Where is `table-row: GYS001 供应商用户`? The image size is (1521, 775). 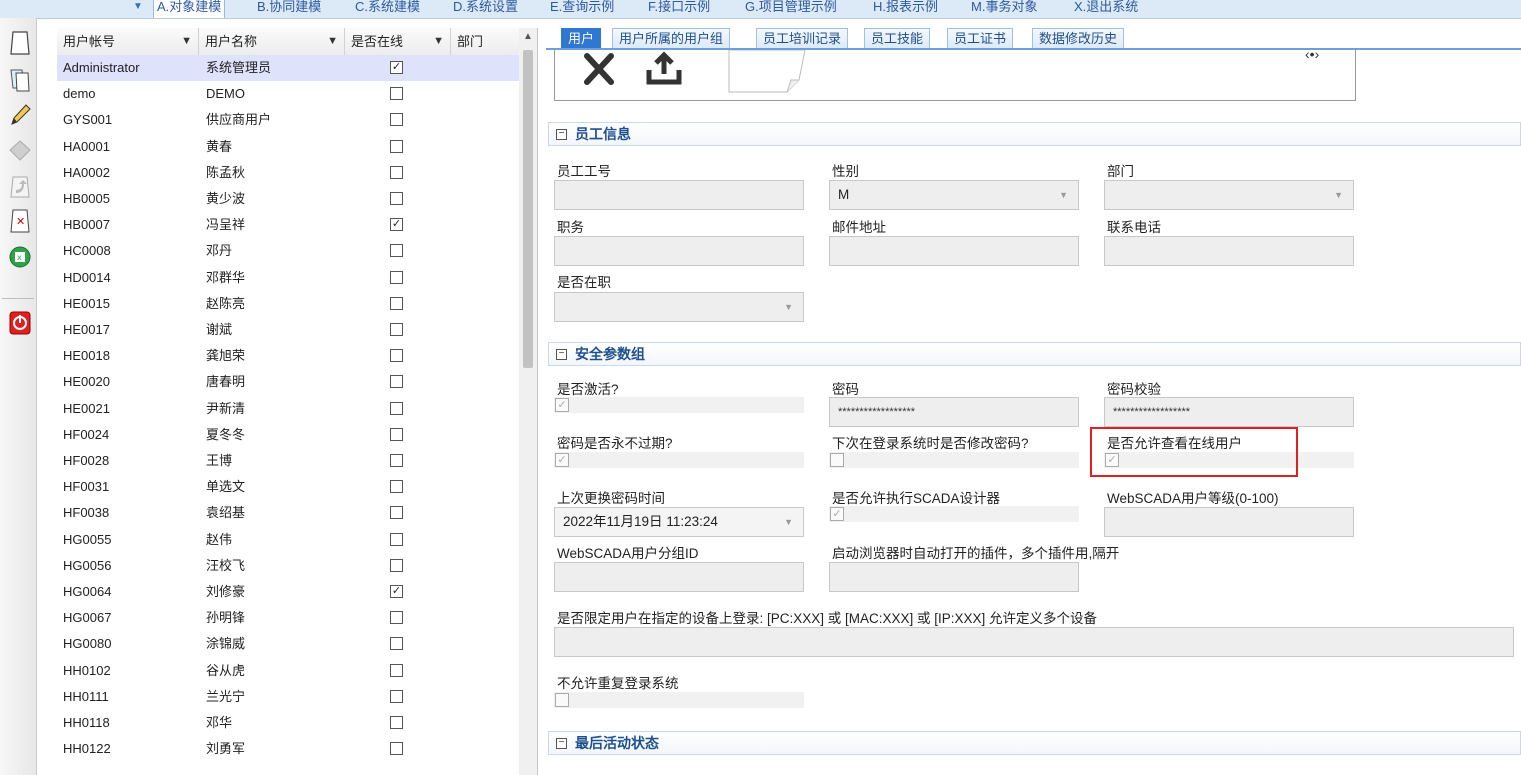
table-row: GYS001 供应商用户 is located at coordinates (288, 120).